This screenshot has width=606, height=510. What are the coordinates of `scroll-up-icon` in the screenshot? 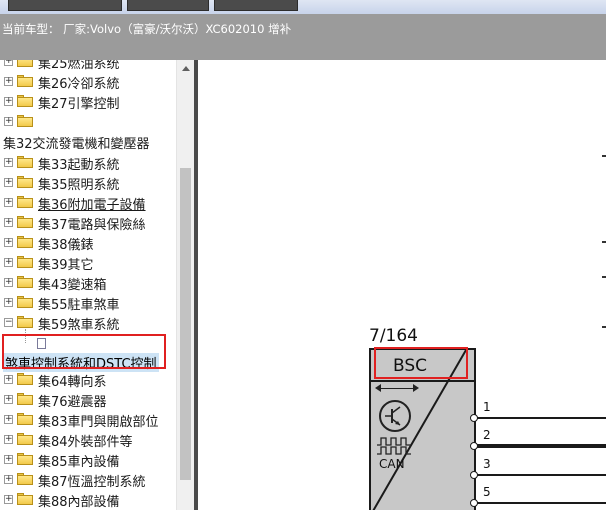 It's located at (186, 68).